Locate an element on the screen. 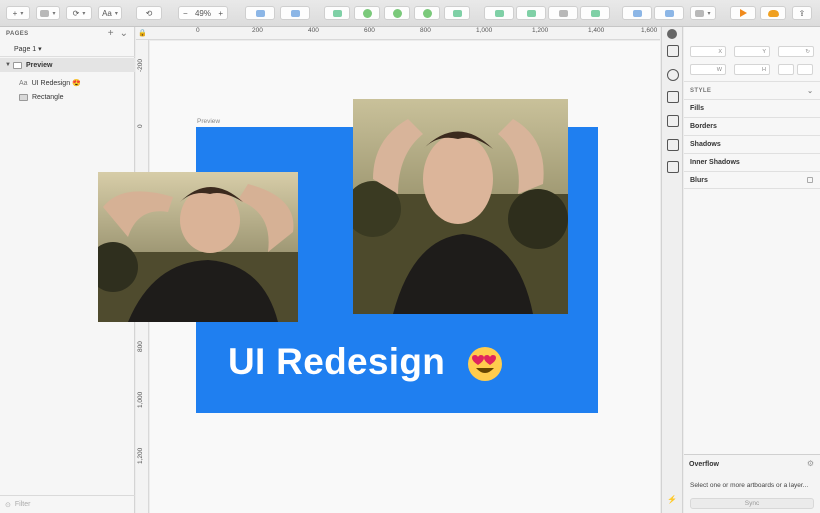  layer-rectangle: Rectangle is located at coordinates (67, 97).